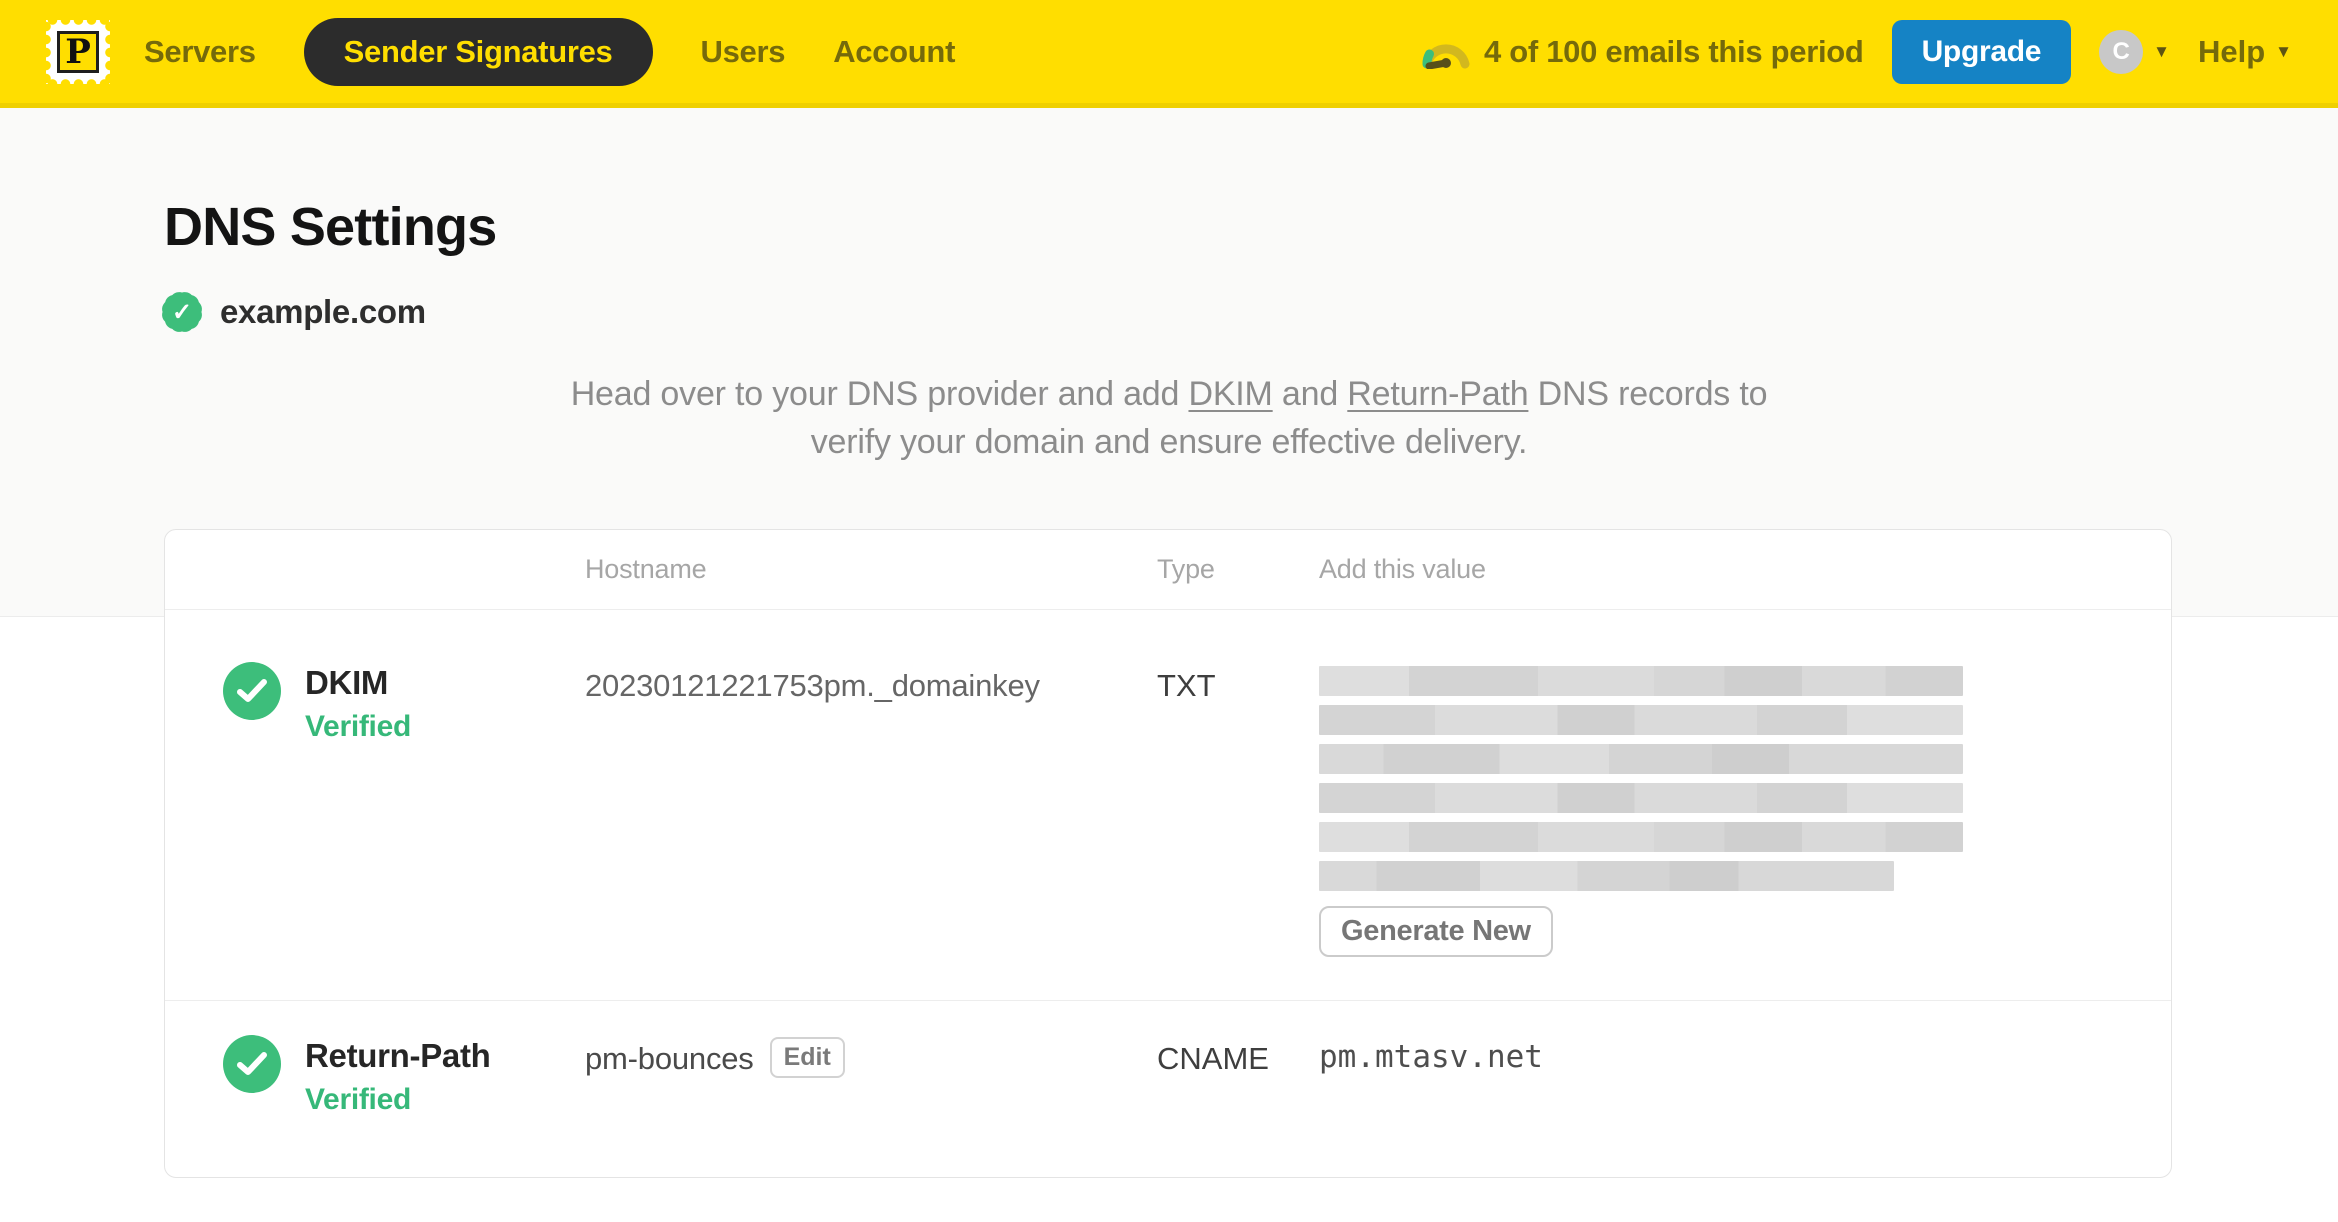 Image resolution: width=2338 pixels, height=1222 pixels. Describe the element at coordinates (879, 394) in the screenshot. I see `intro-part1: Head over to your DNS provider and add` at that location.